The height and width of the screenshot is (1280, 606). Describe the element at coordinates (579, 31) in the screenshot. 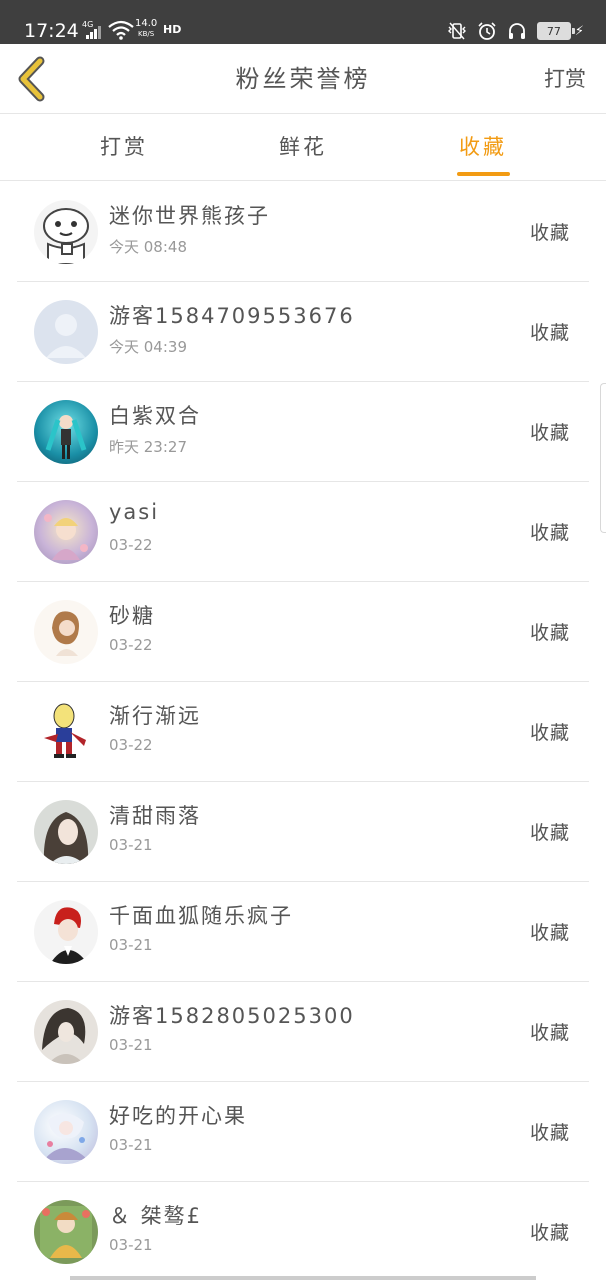

I see `charging-icon: ⚡` at that location.